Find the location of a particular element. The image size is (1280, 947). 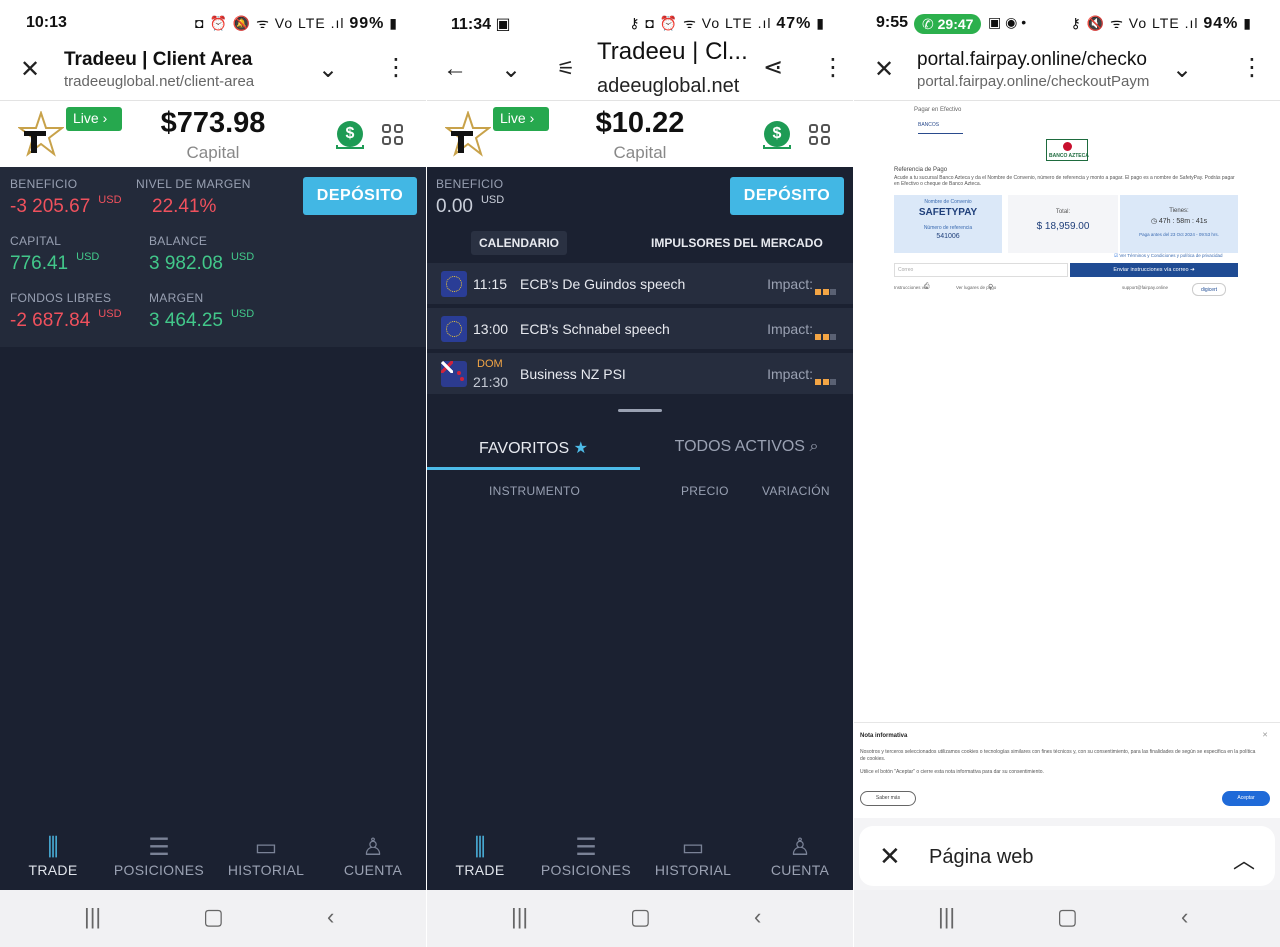

settings-sliders-icon: ⚟ is located at coordinates (566, 69).